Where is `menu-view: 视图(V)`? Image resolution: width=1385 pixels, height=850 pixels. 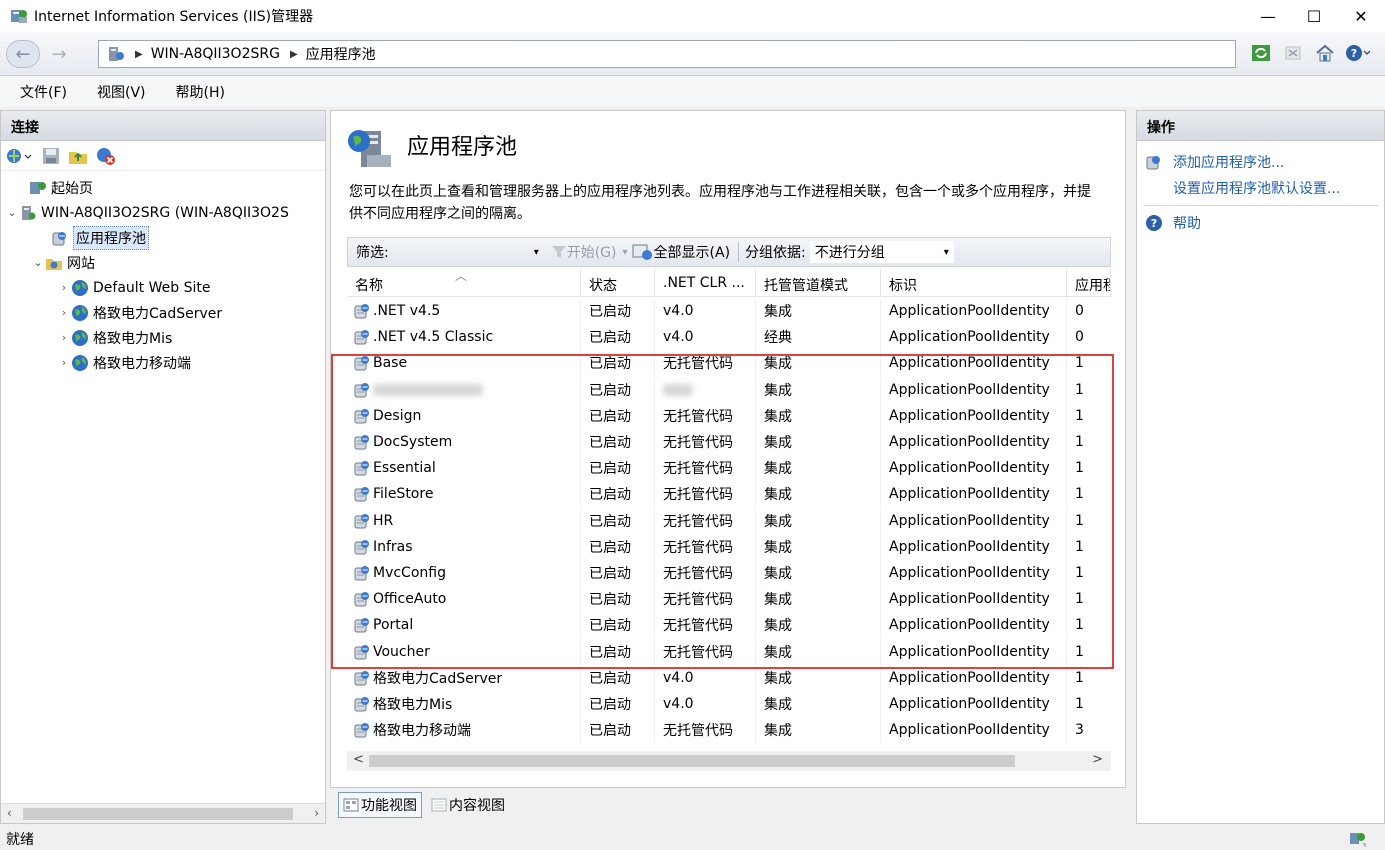 menu-view: 视图(V) is located at coordinates (121, 92).